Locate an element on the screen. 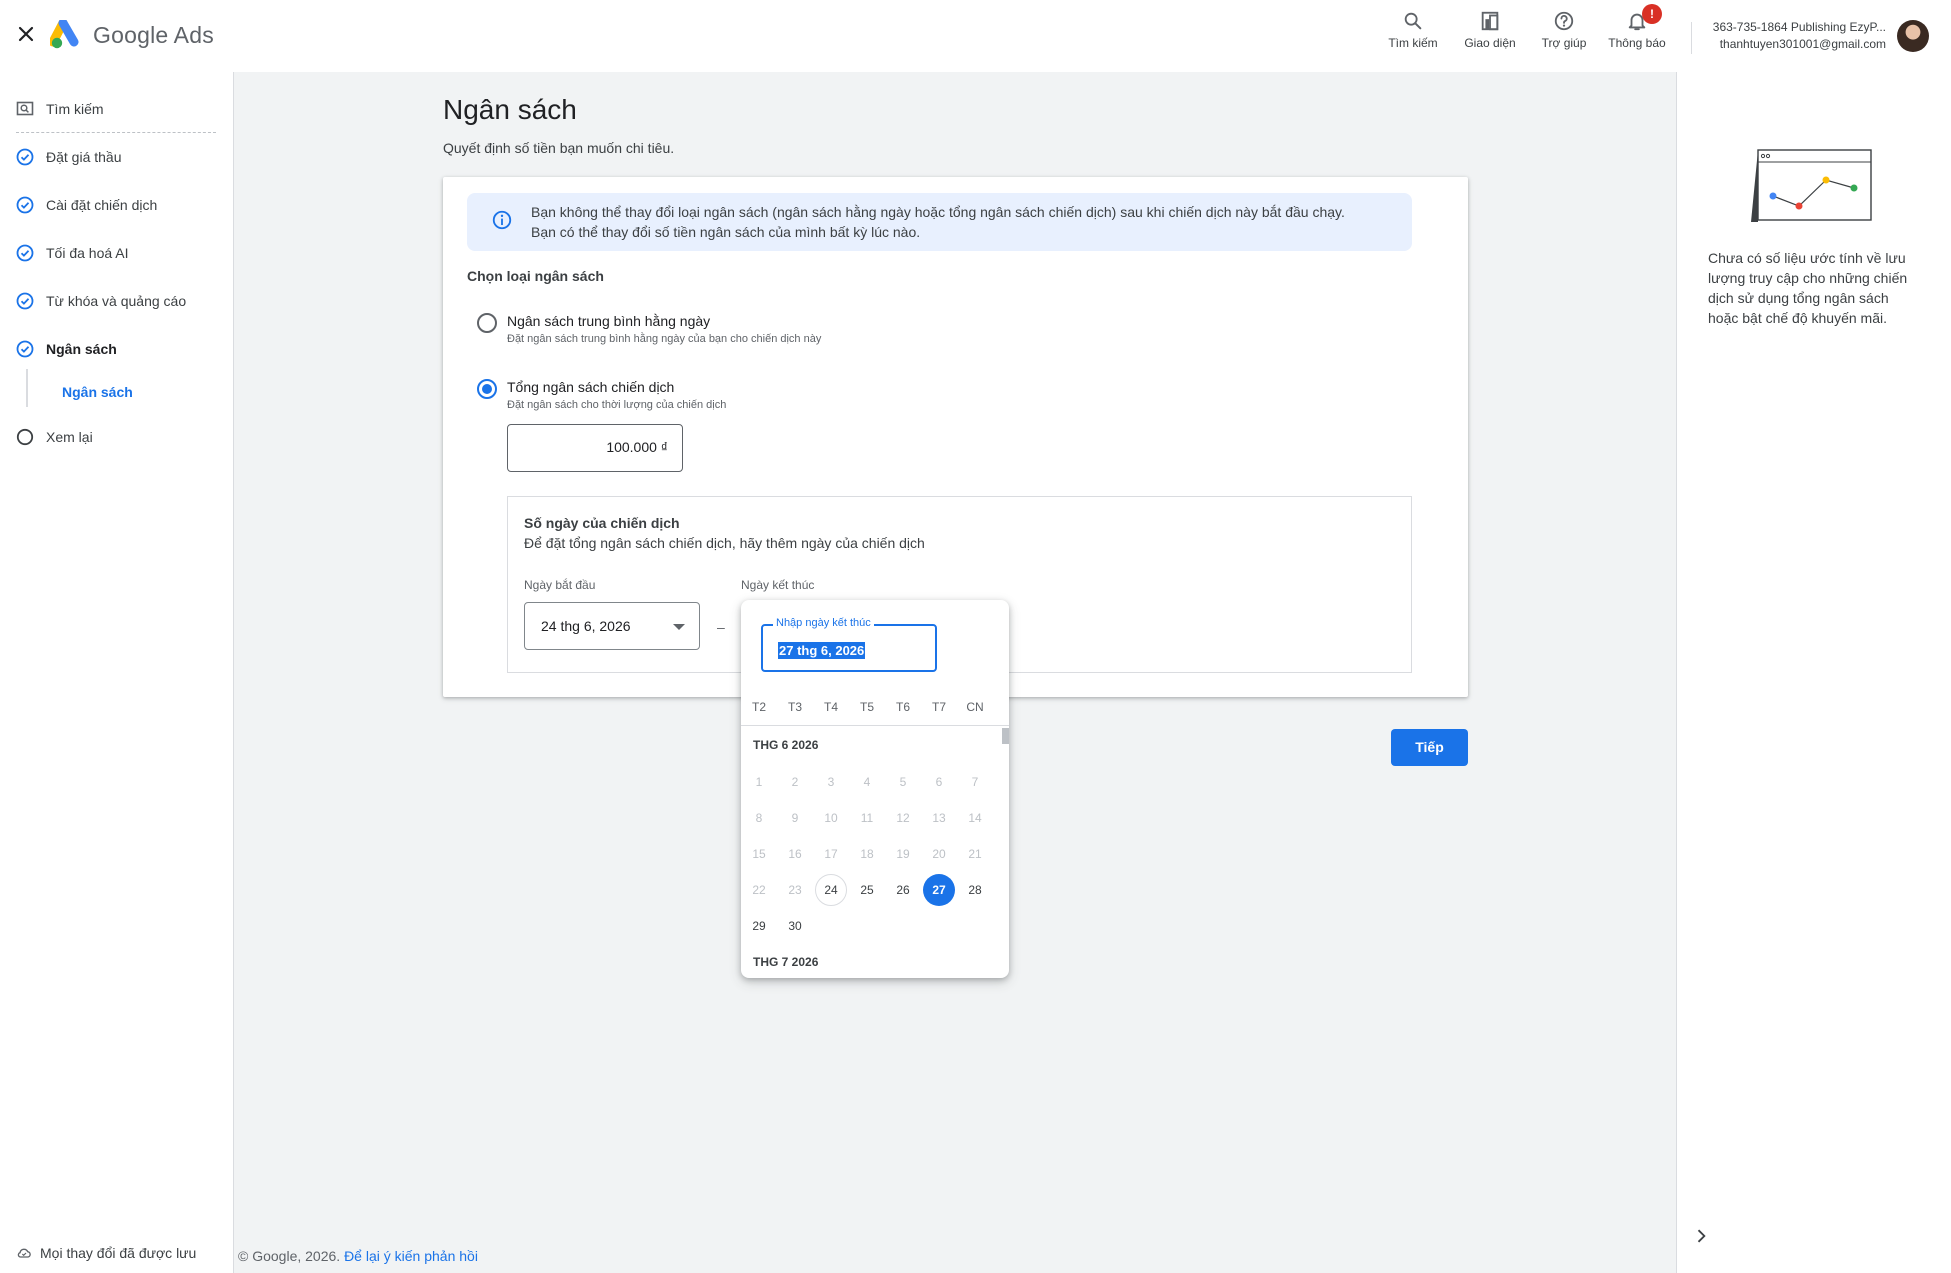 The height and width of the screenshot is (1273, 1951). start-date-label: Ngày bắt đầu is located at coordinates (560, 585).